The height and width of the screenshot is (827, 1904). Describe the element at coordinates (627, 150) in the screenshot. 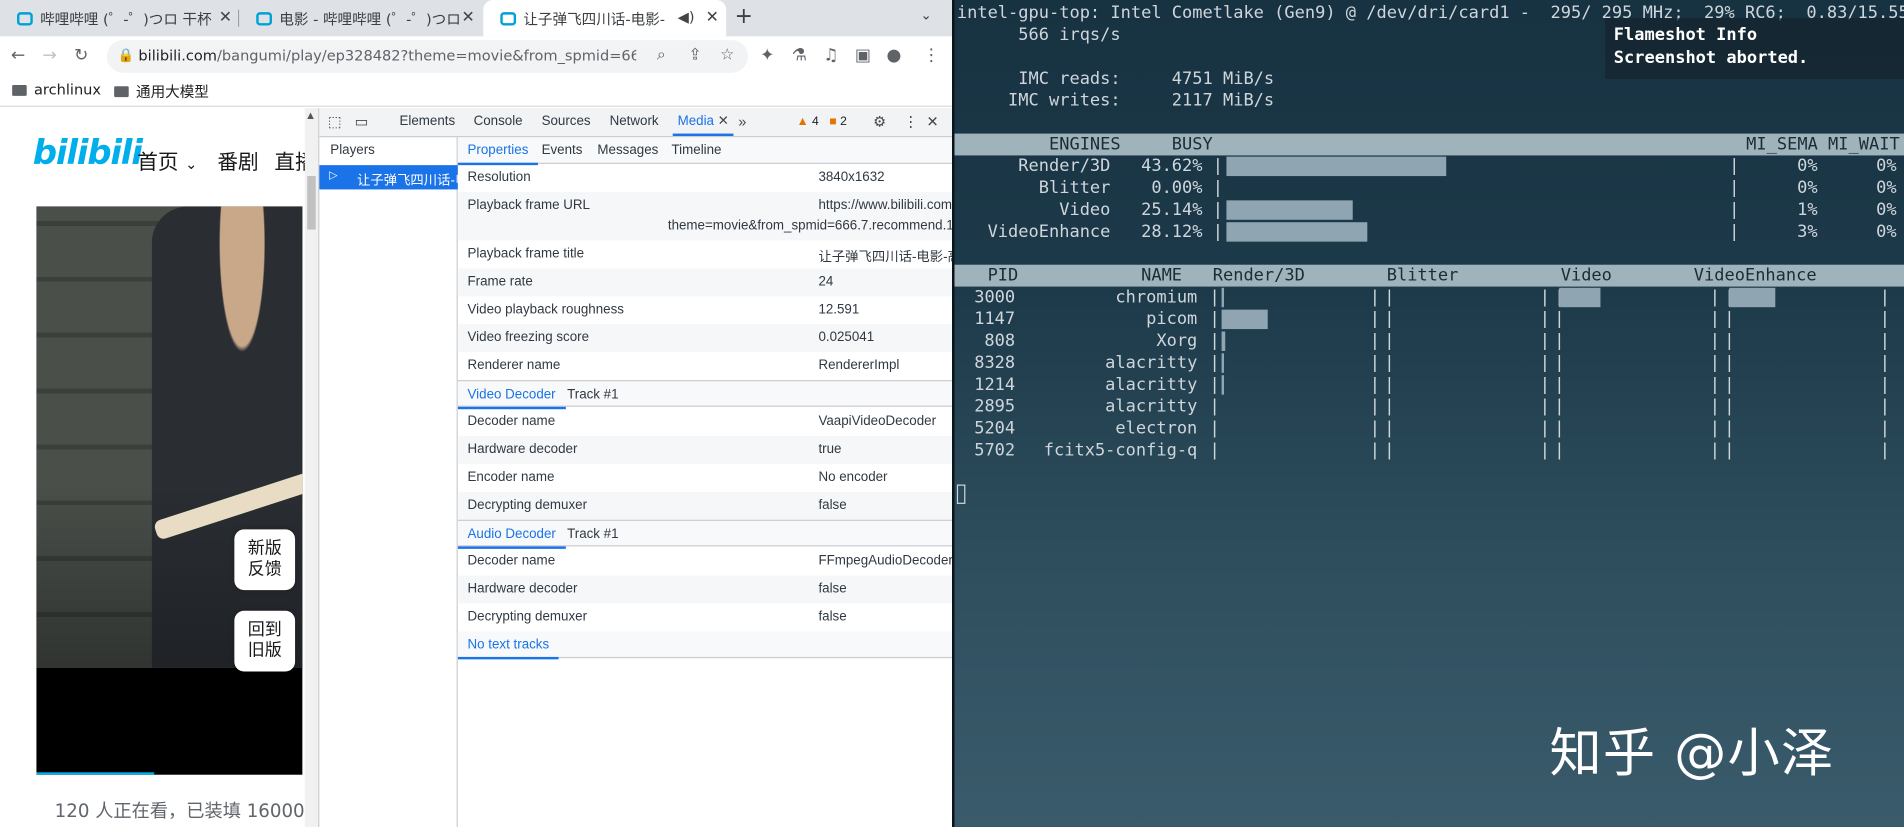

I see `subtab-messages: Messages` at that location.